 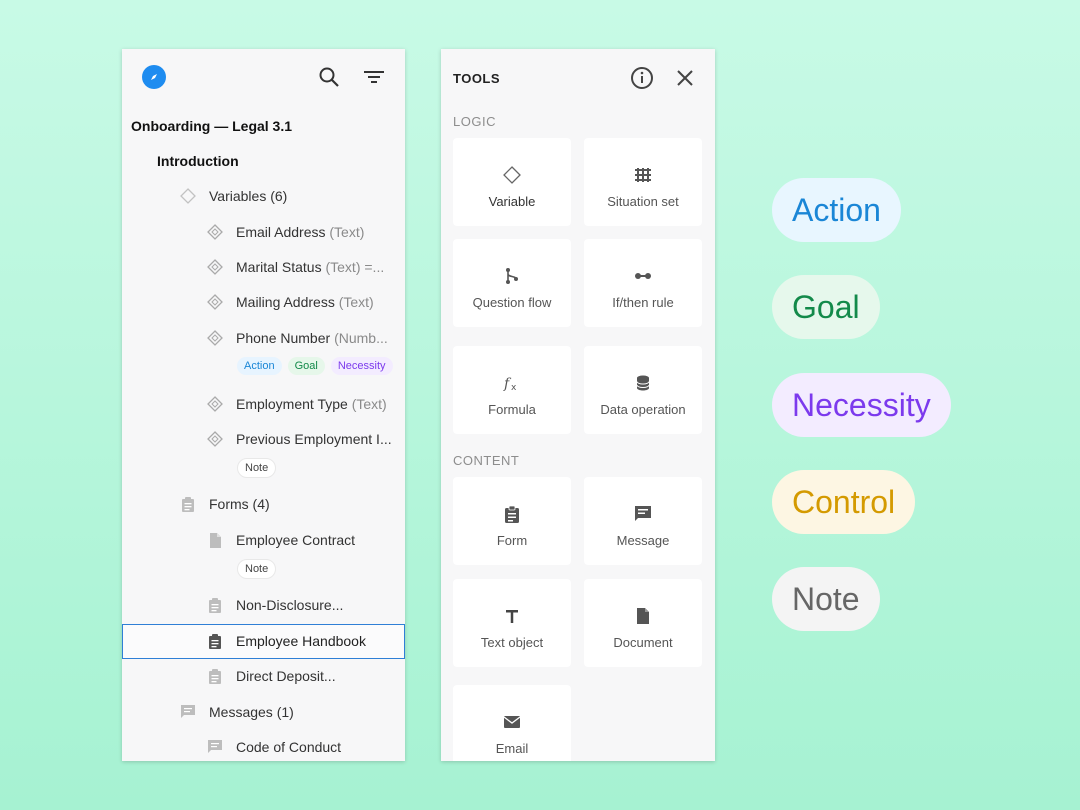 I want to click on tag-goal: Goal, so click(x=306, y=366).